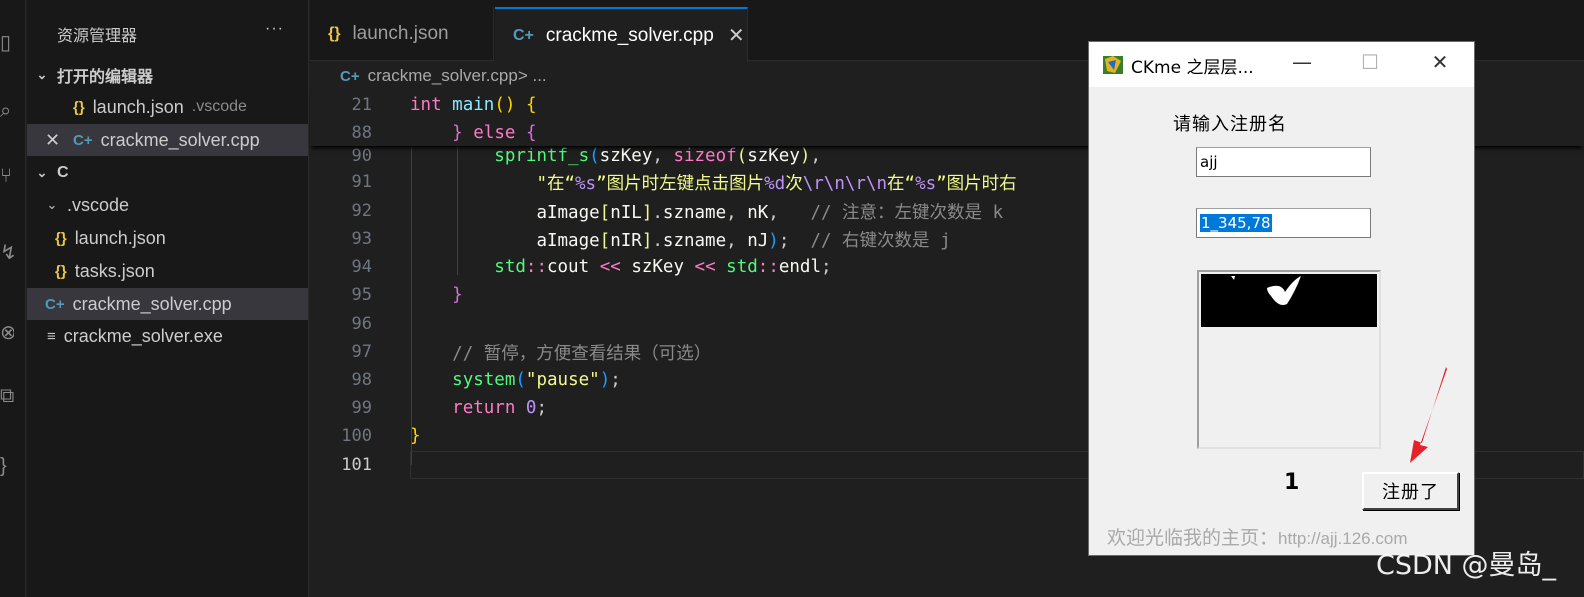 The width and height of the screenshot is (1584, 597). Describe the element at coordinates (98, 204) in the screenshot. I see `tree-folder-label: .vscode` at that location.